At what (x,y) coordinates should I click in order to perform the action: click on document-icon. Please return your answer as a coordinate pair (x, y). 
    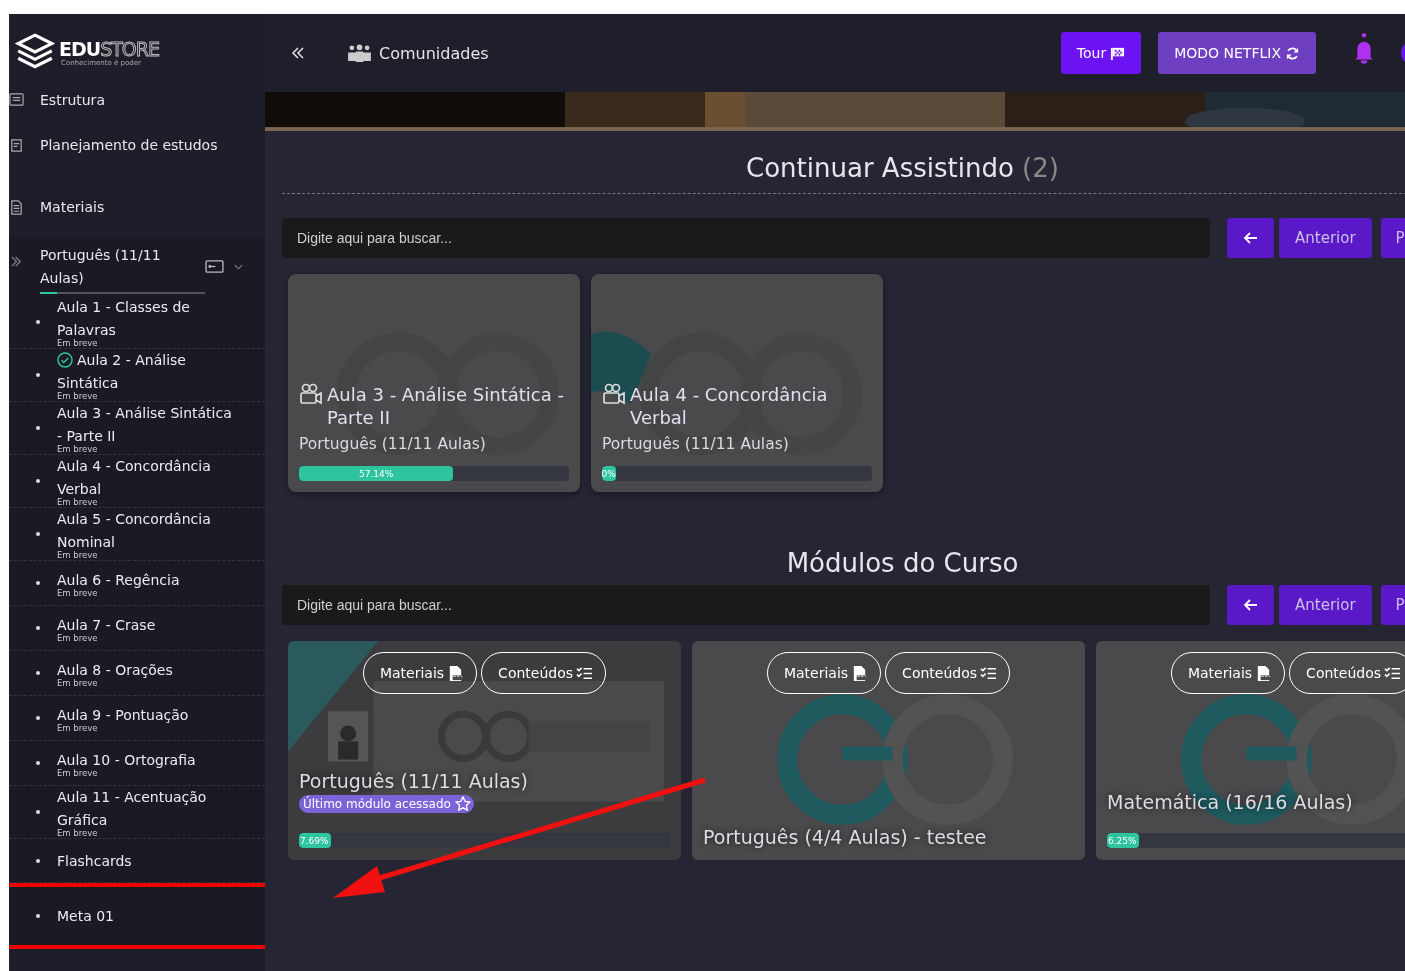
    Looking at the image, I should click on (16, 207).